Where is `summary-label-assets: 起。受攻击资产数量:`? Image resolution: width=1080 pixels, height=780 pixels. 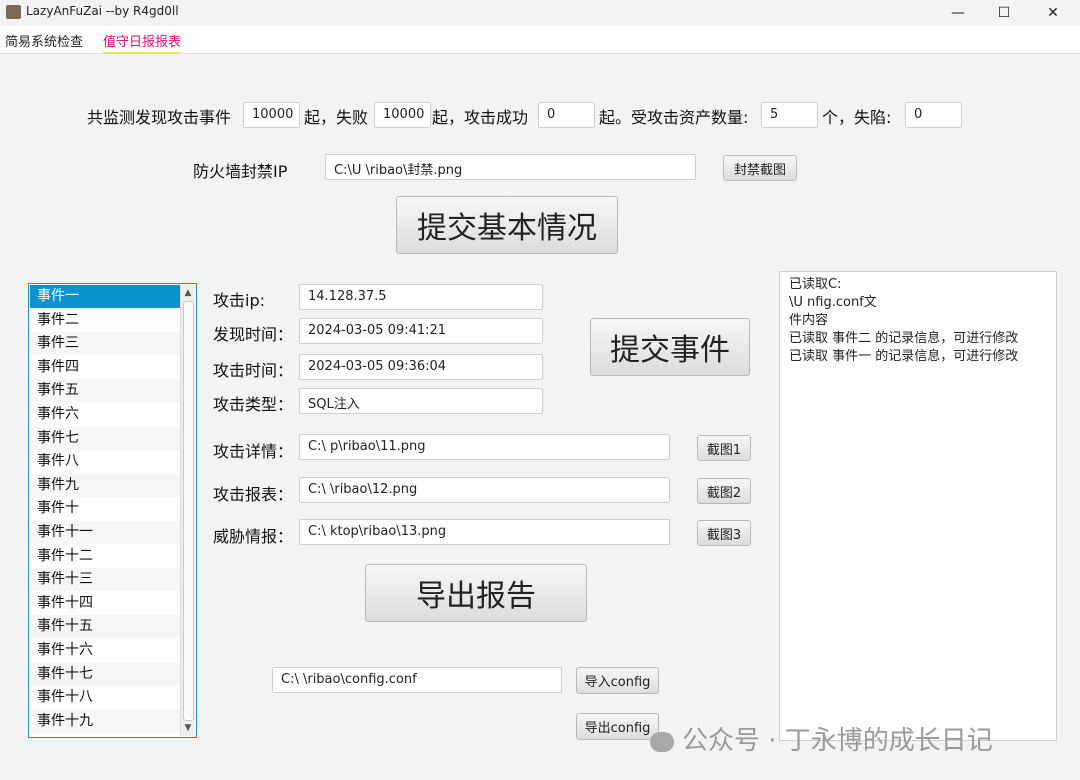
summary-label-assets: 起。受攻击资产数量: is located at coordinates (674, 117).